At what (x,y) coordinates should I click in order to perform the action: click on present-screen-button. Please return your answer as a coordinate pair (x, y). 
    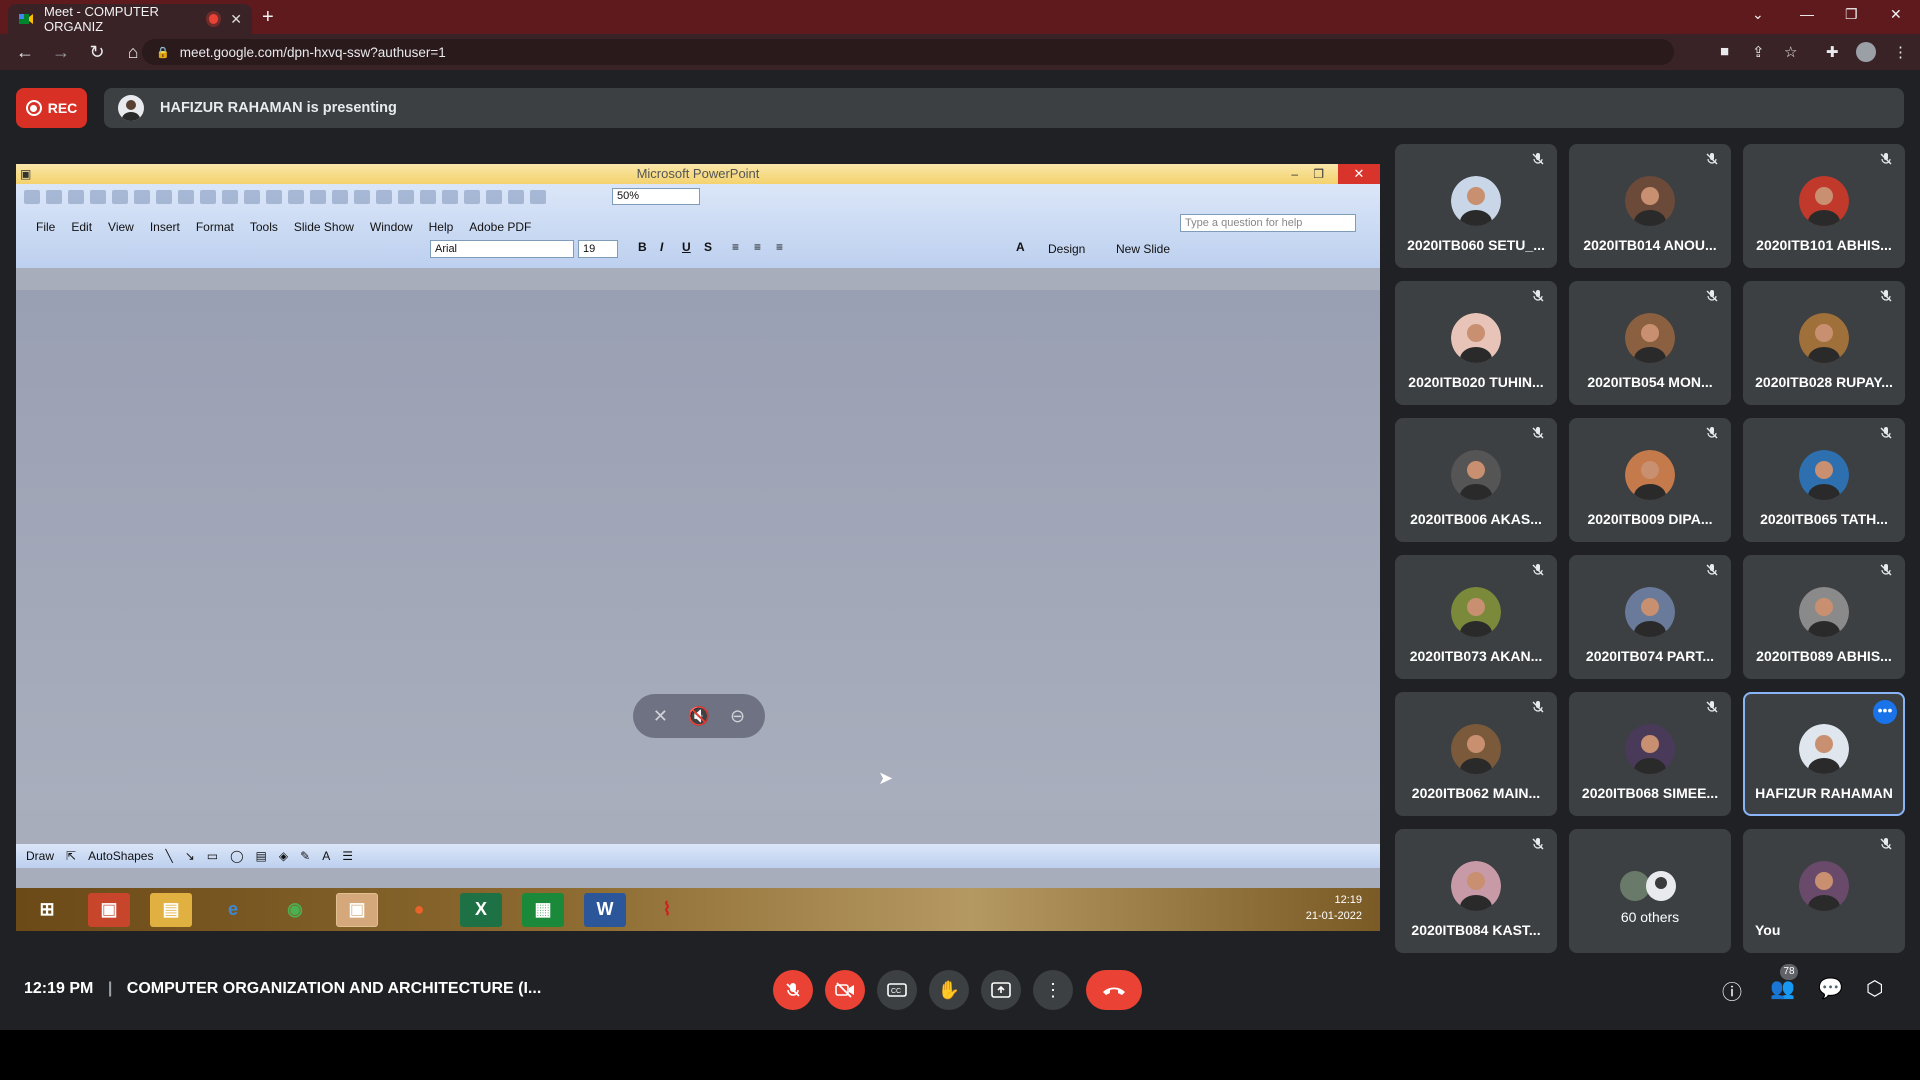
    Looking at the image, I should click on (1001, 990).